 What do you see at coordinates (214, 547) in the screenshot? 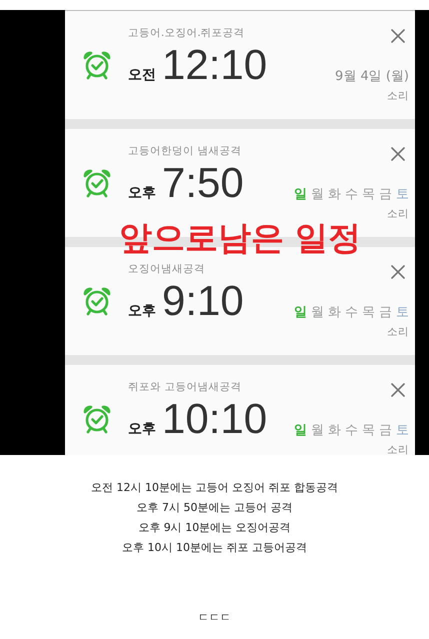
I see `caption-line: 오후 10시 10분에는 쥐포 고등어공격` at bounding box center [214, 547].